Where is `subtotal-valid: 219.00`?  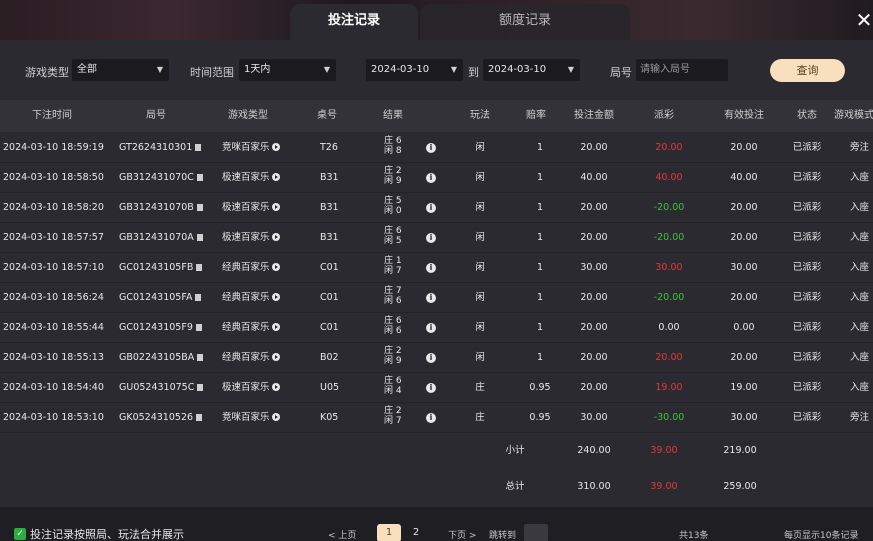 subtotal-valid: 219.00 is located at coordinates (740, 450).